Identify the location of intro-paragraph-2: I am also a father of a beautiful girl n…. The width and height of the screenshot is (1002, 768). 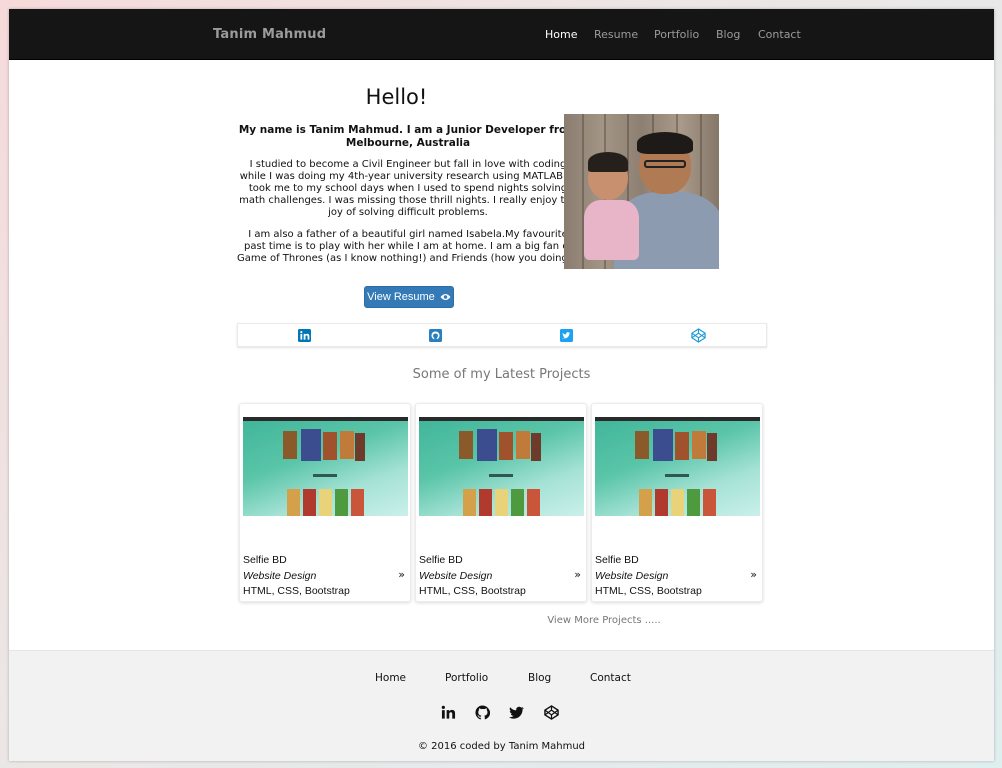
(408, 246).